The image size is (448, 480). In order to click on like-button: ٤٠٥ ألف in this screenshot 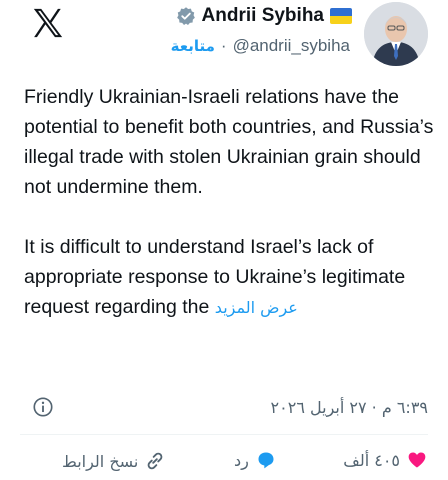, I will do `click(385, 460)`.